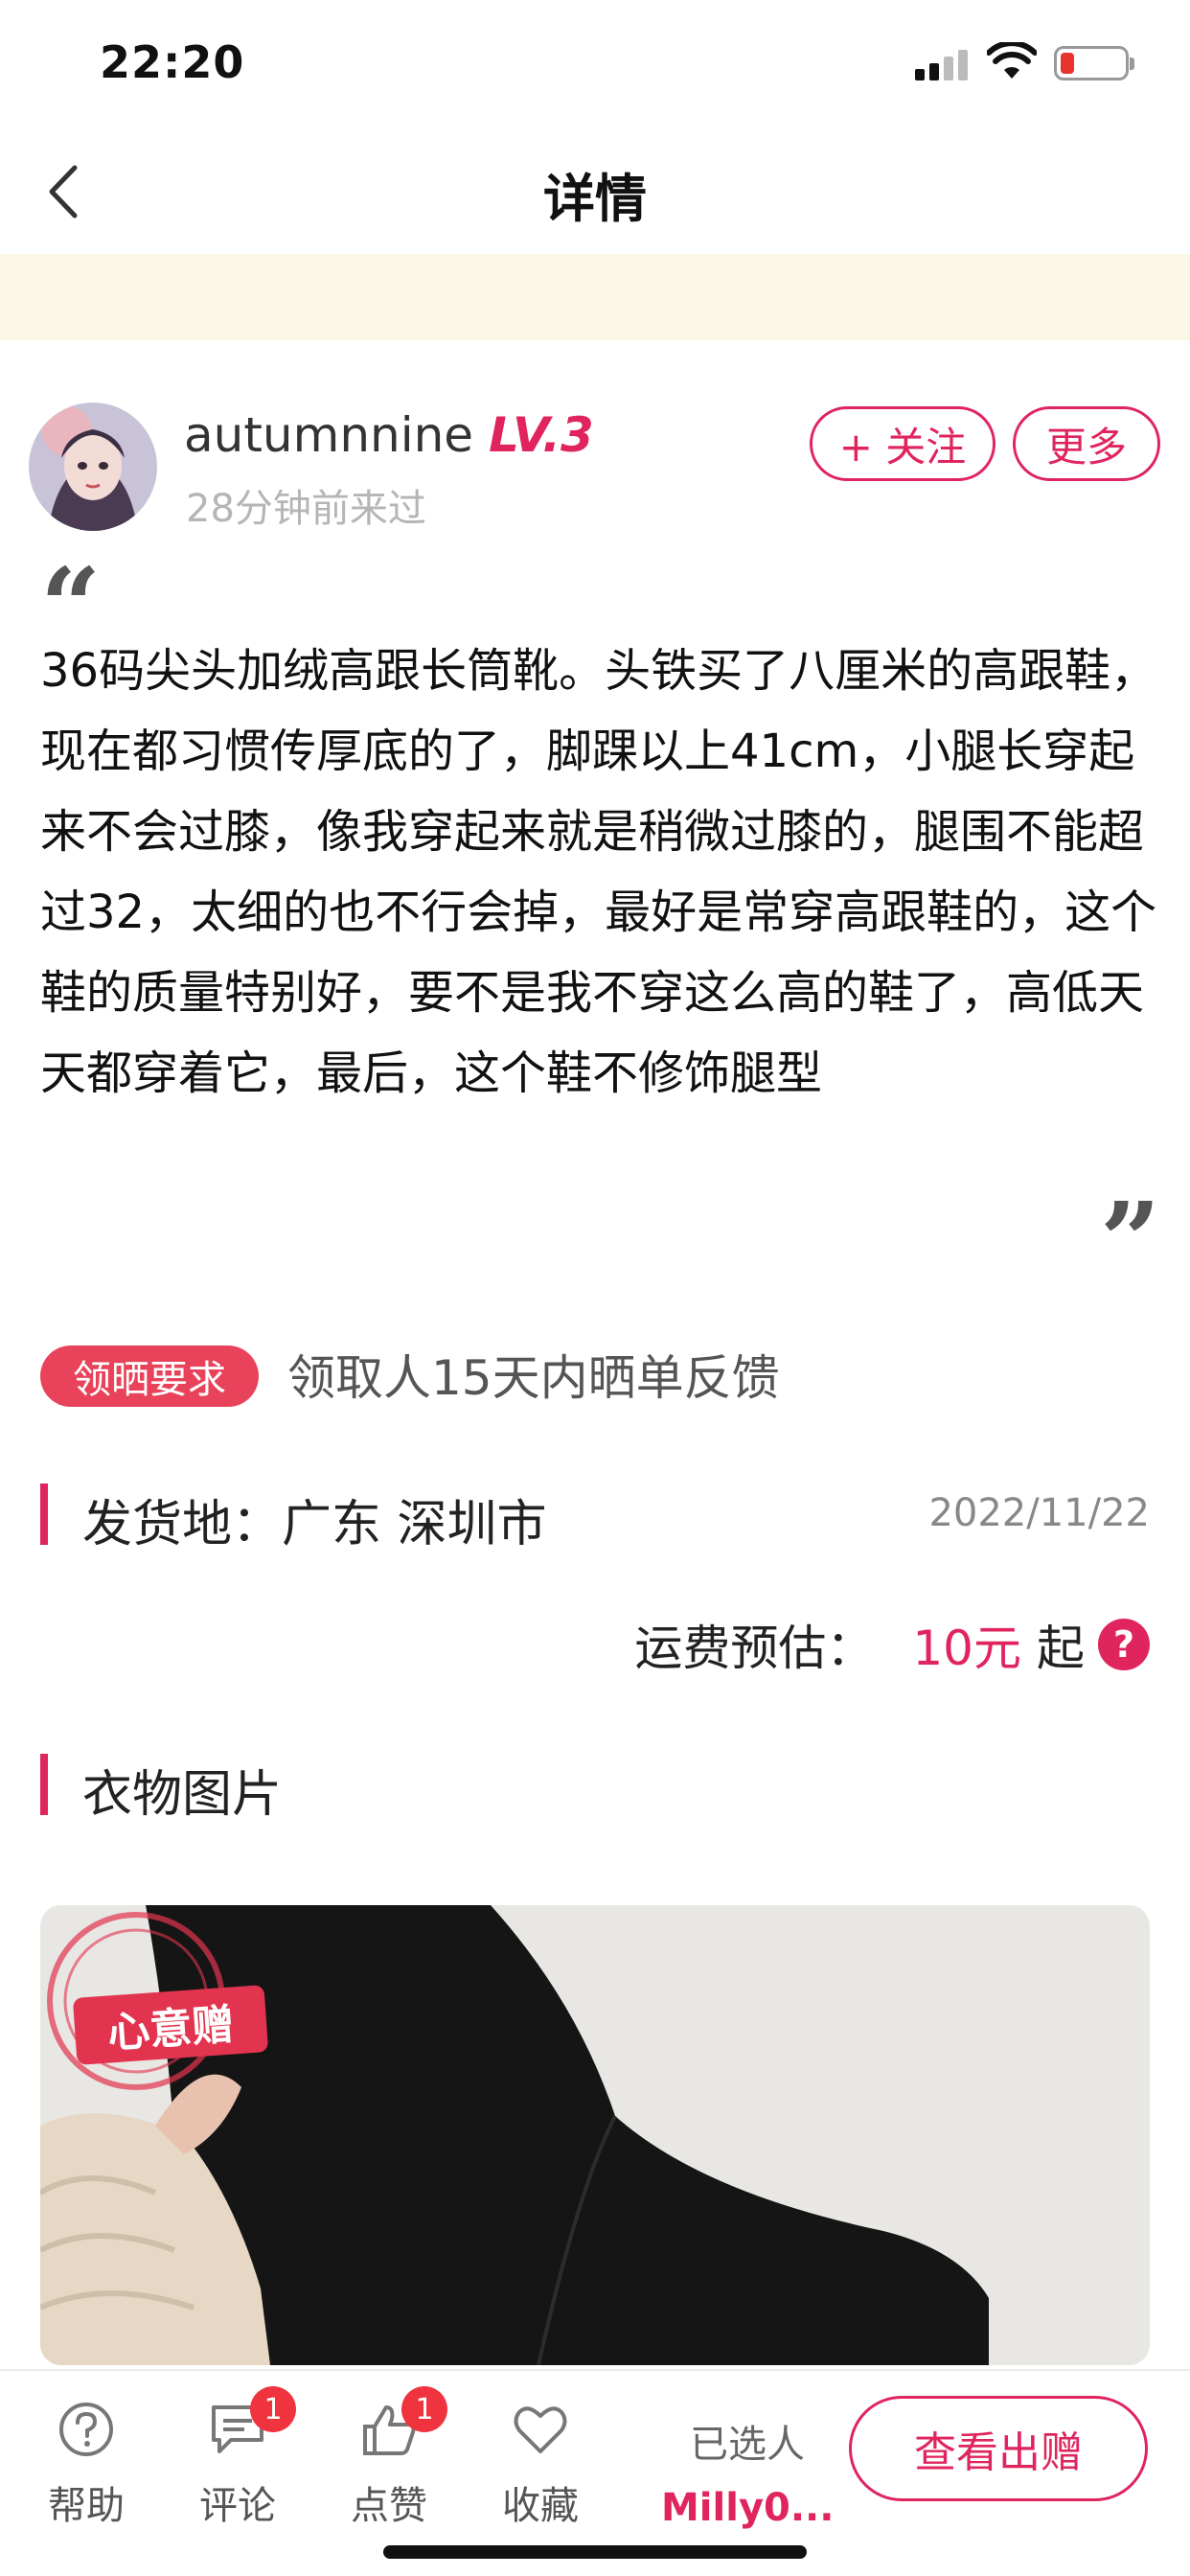  Describe the element at coordinates (903, 444) in the screenshot. I see `follow-button: + 关注` at that location.